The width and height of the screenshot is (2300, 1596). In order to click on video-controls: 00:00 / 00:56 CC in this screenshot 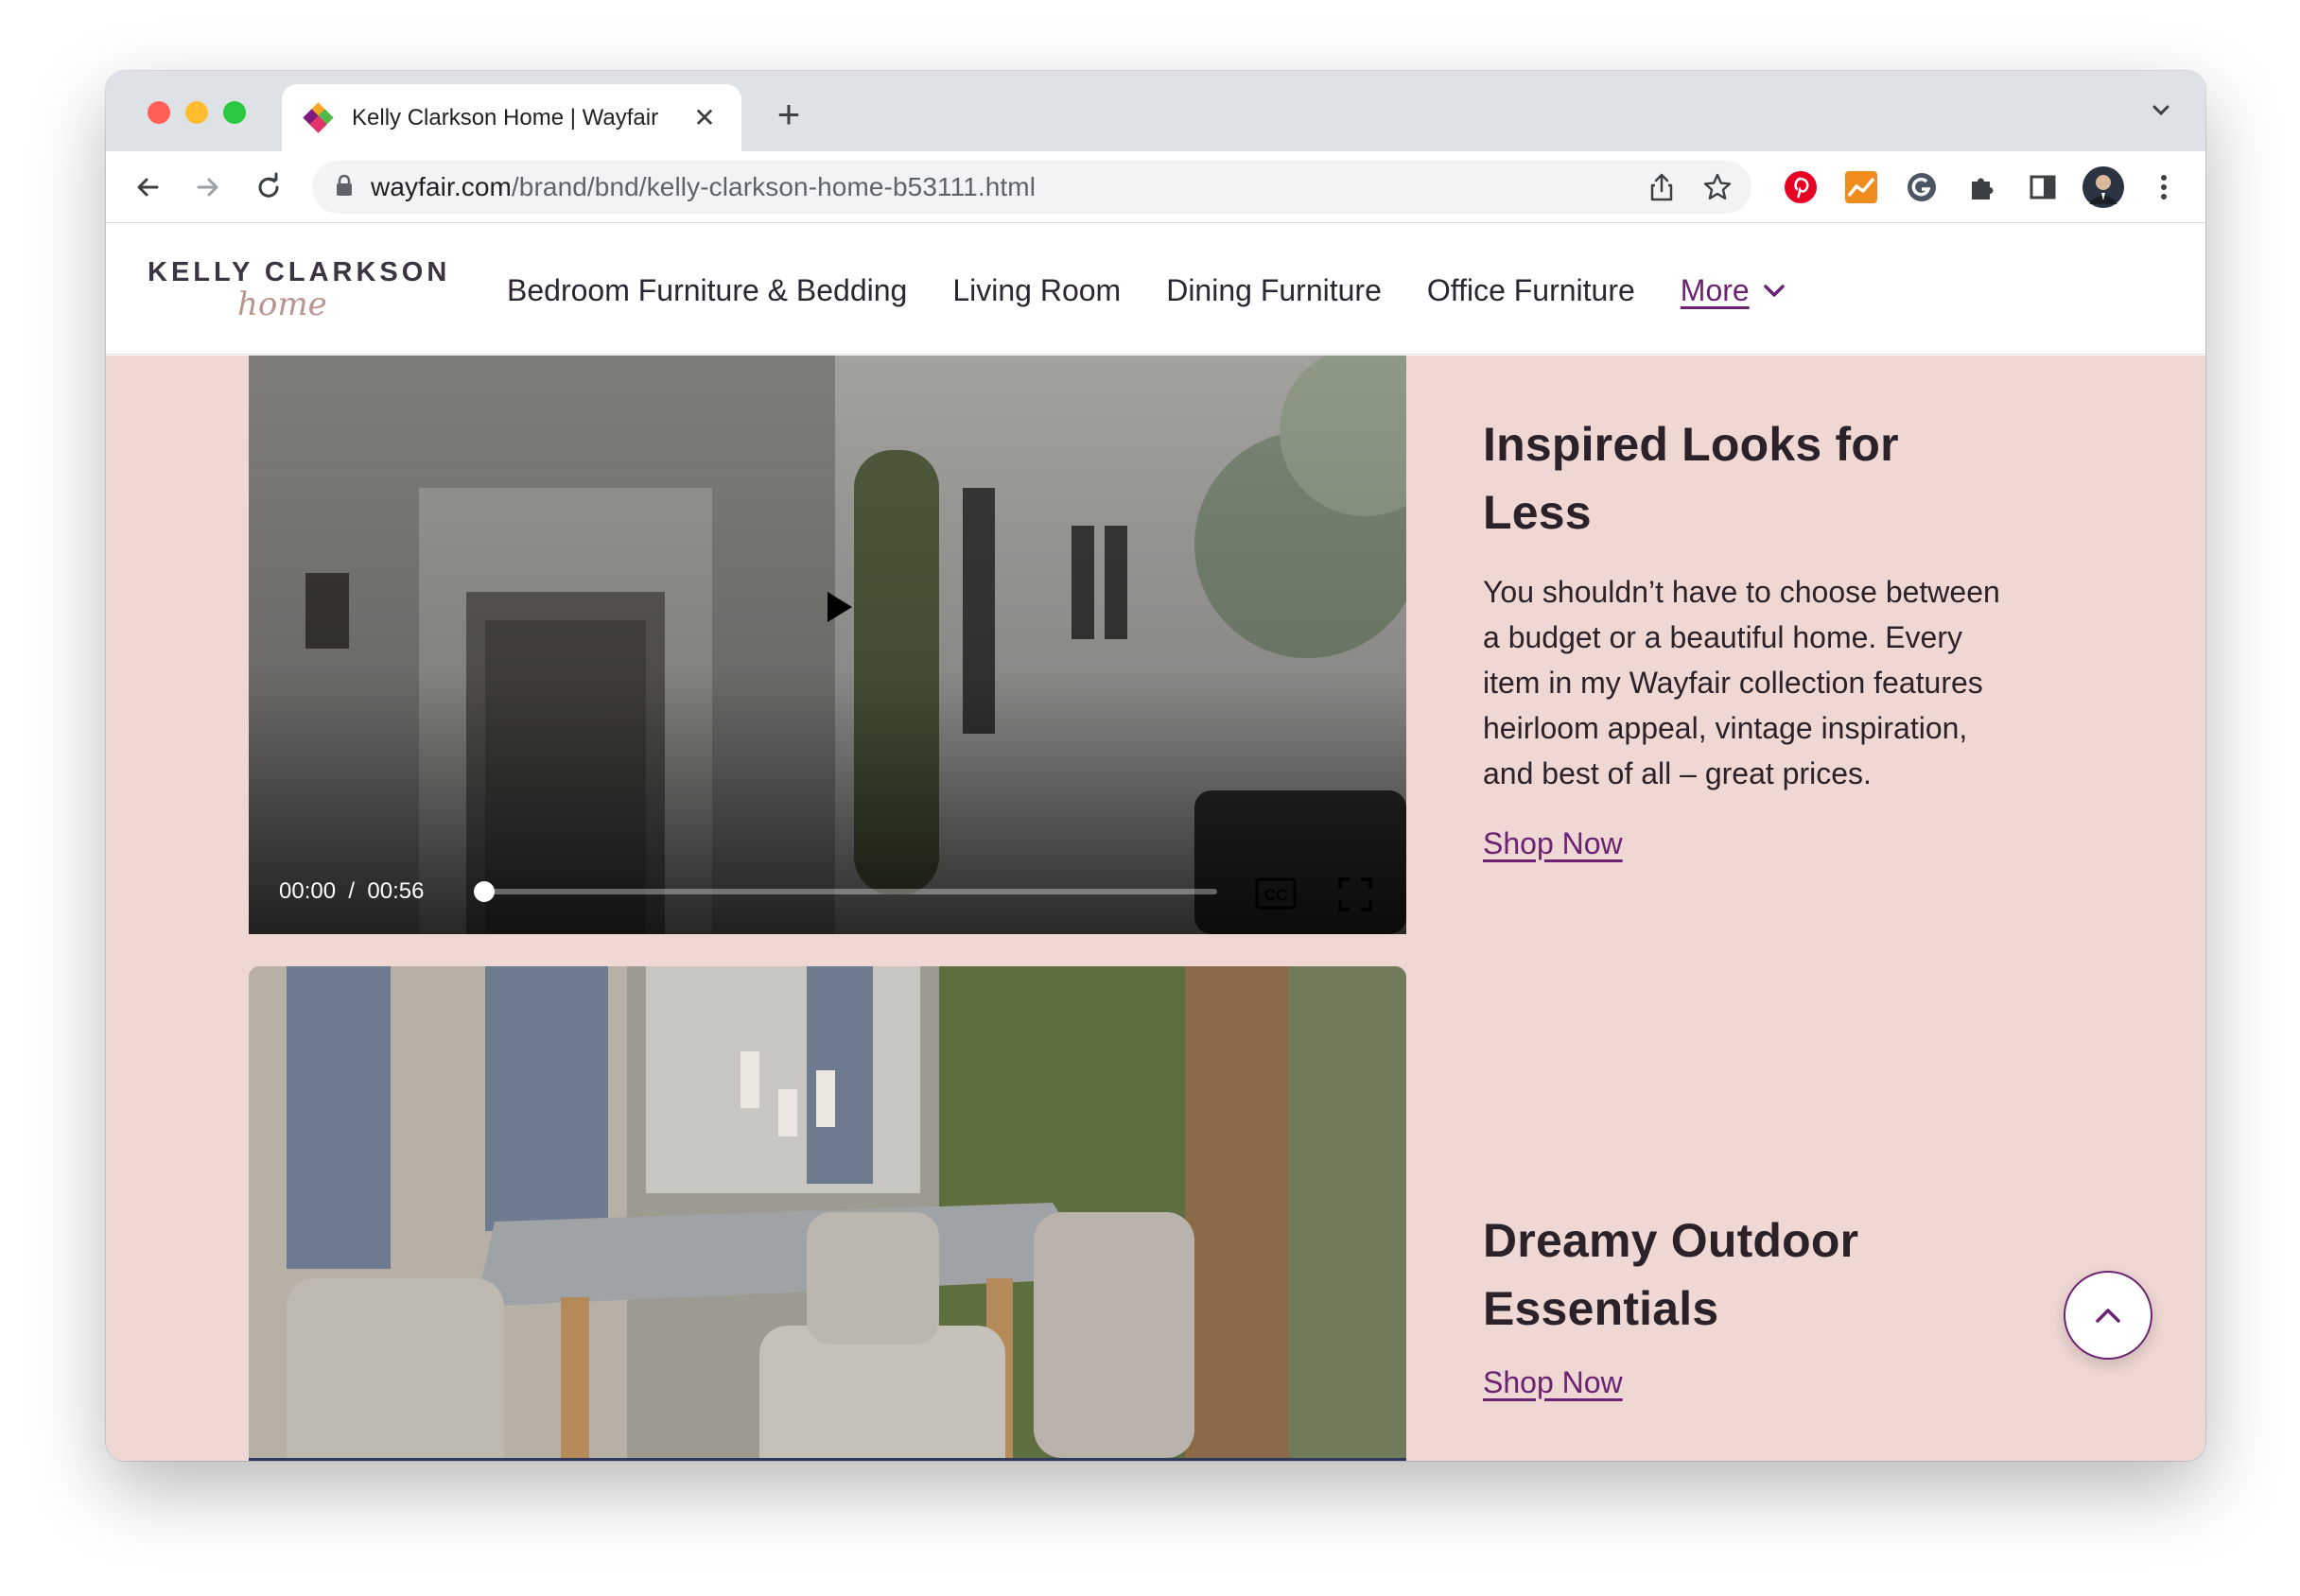, I will do `click(827, 892)`.